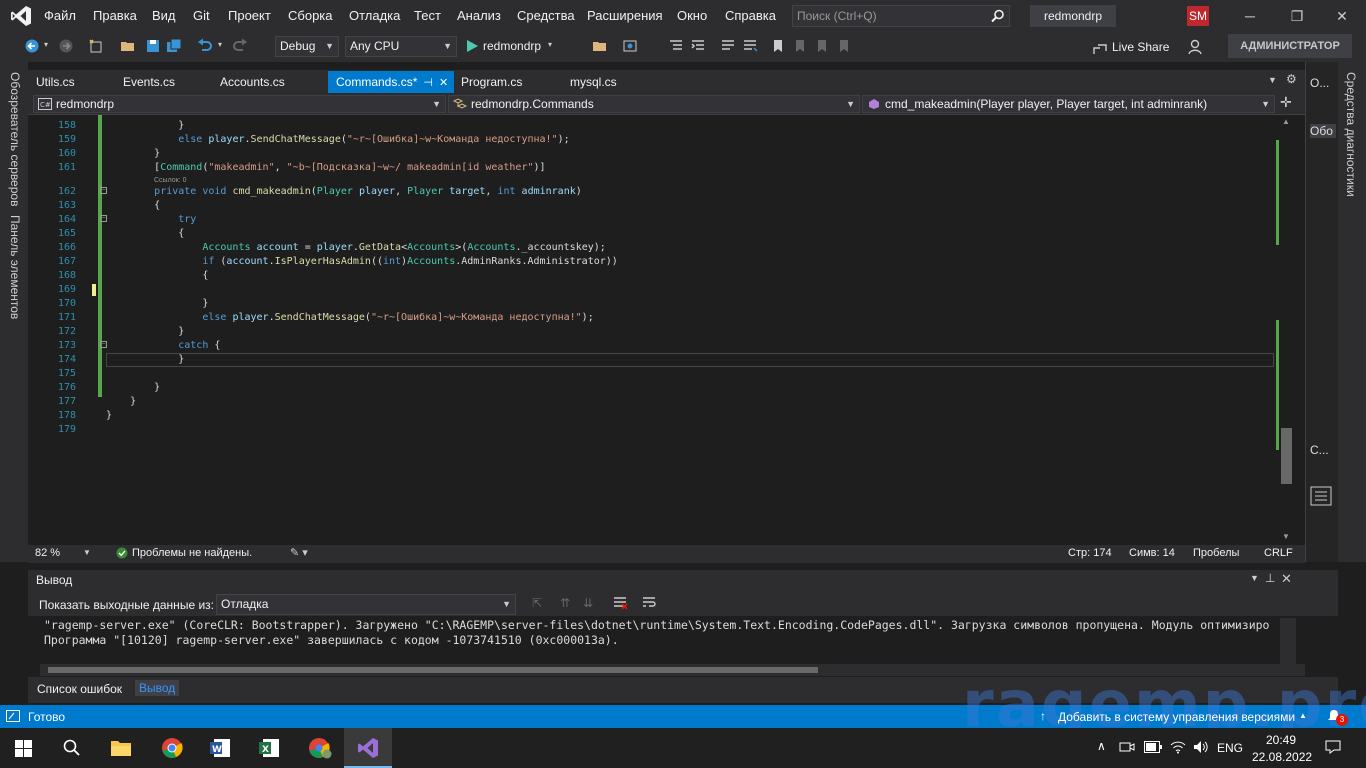  What do you see at coordinates (15, 139) in the screenshot?
I see `server-explorer-tab: Обозреватель серверов` at bounding box center [15, 139].